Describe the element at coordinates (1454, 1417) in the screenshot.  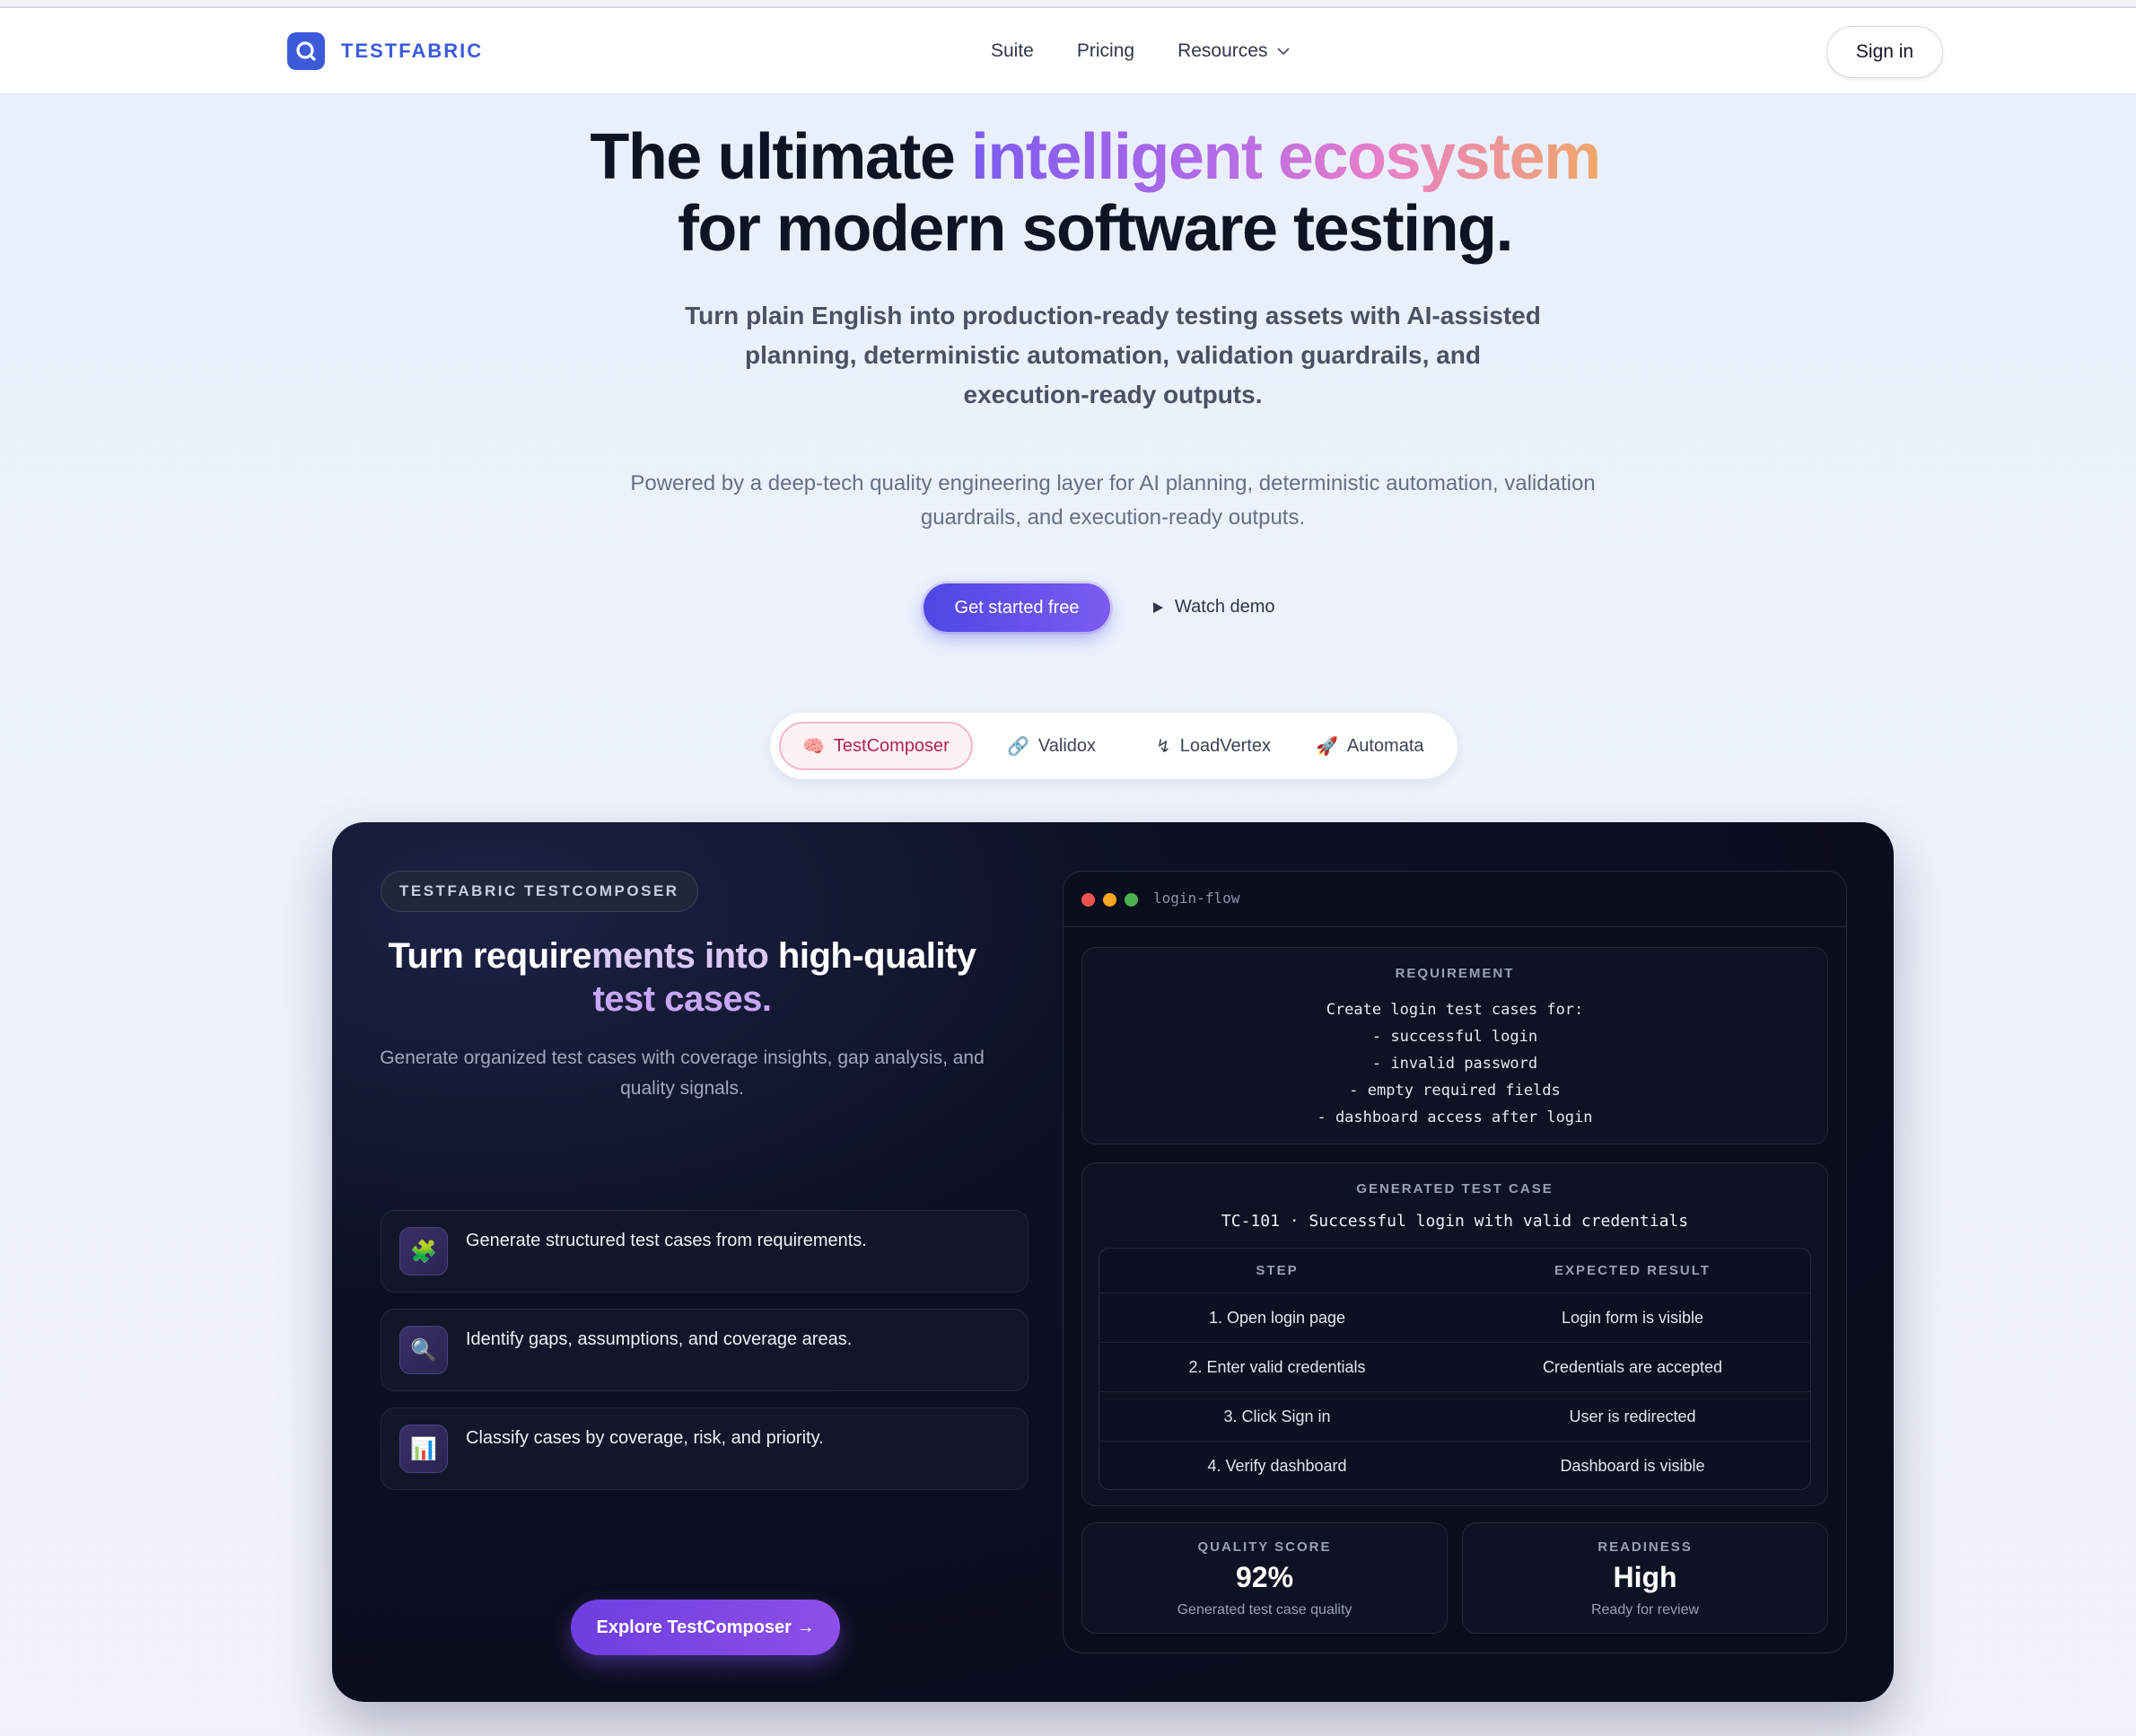
I see `table-row: 3. Click Sign in User is redirected` at that location.